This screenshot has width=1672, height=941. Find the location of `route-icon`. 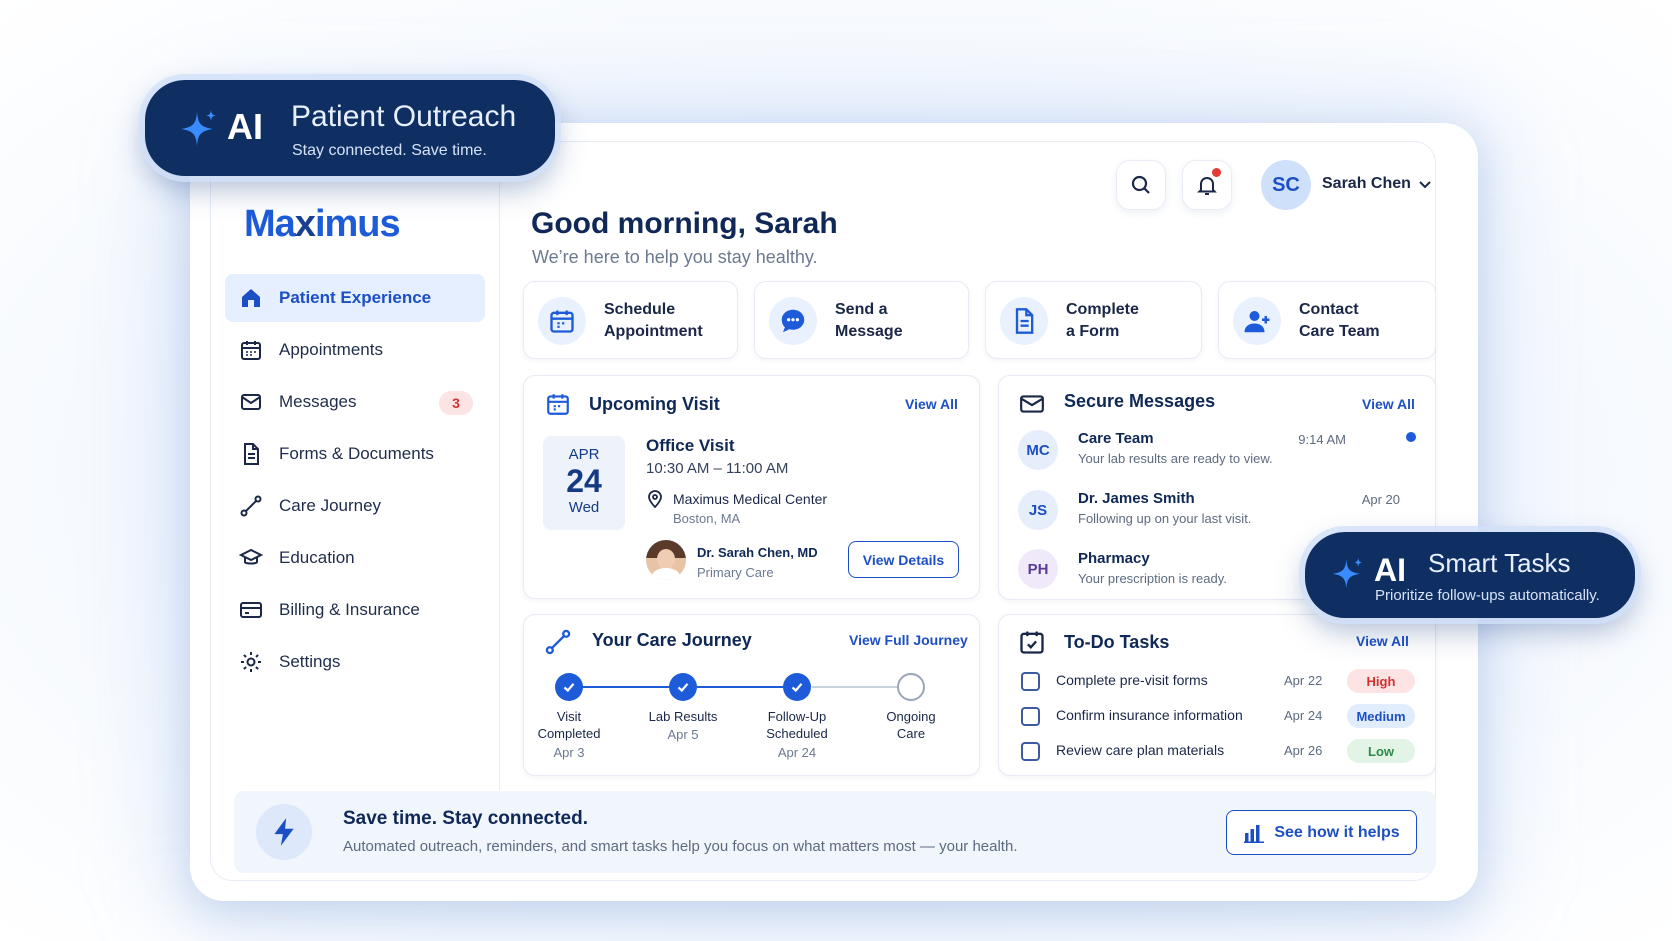

route-icon is located at coordinates (251, 506).